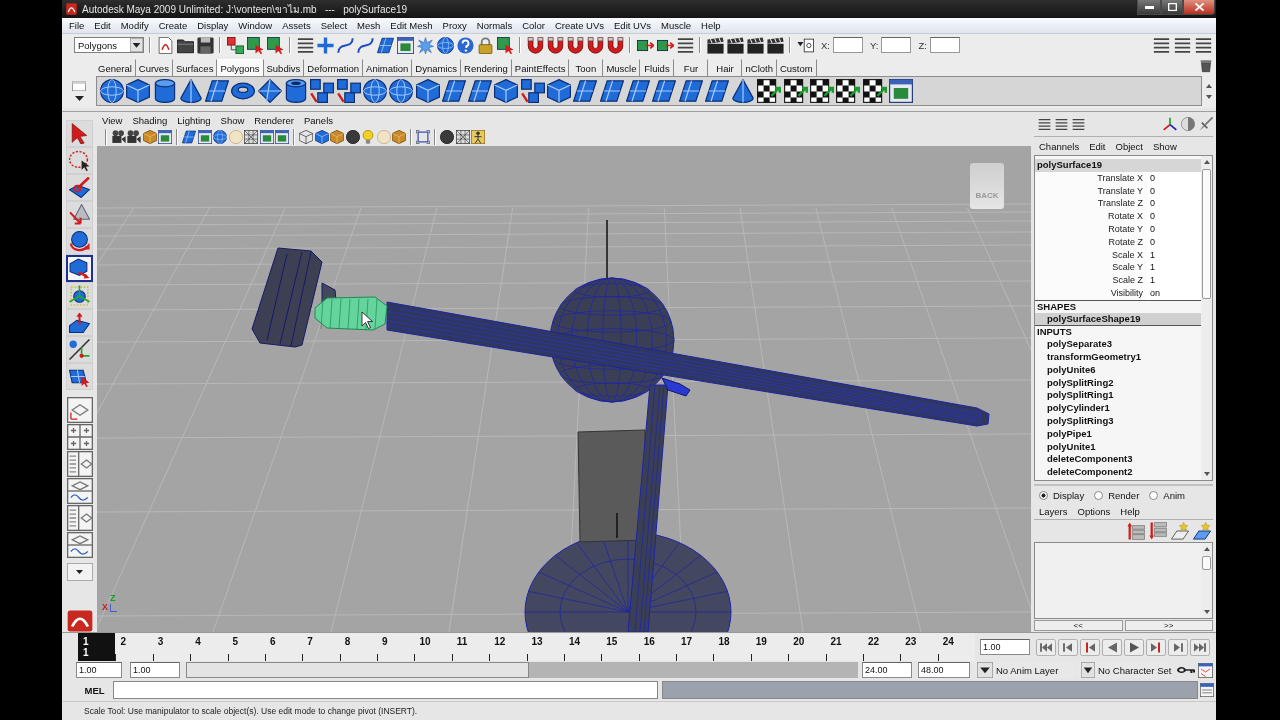  What do you see at coordinates (1172, 7) in the screenshot?
I see `maximize-icon` at bounding box center [1172, 7].